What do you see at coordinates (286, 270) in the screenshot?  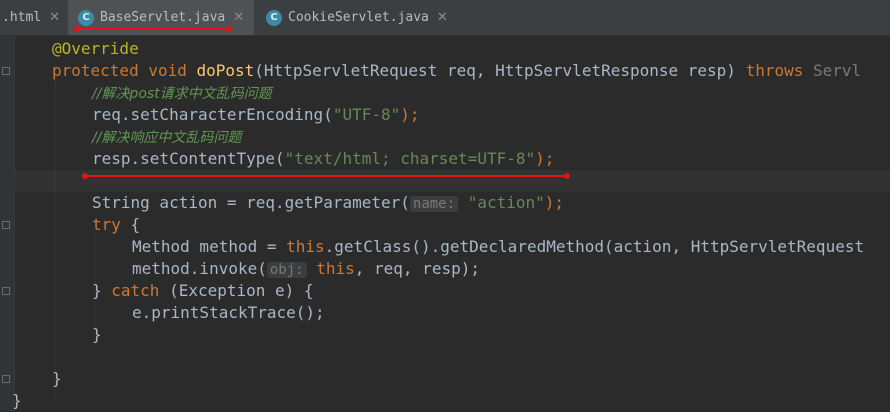 I see `parameter-hint: obj:` at bounding box center [286, 270].